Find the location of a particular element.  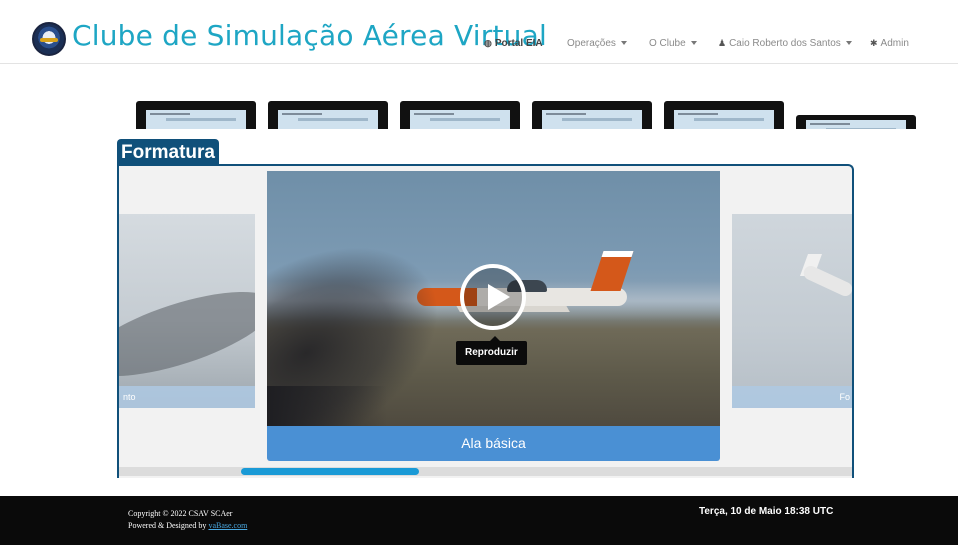

copyright-text: Copyright © 2022 CSAV SCAer is located at coordinates (180, 513).